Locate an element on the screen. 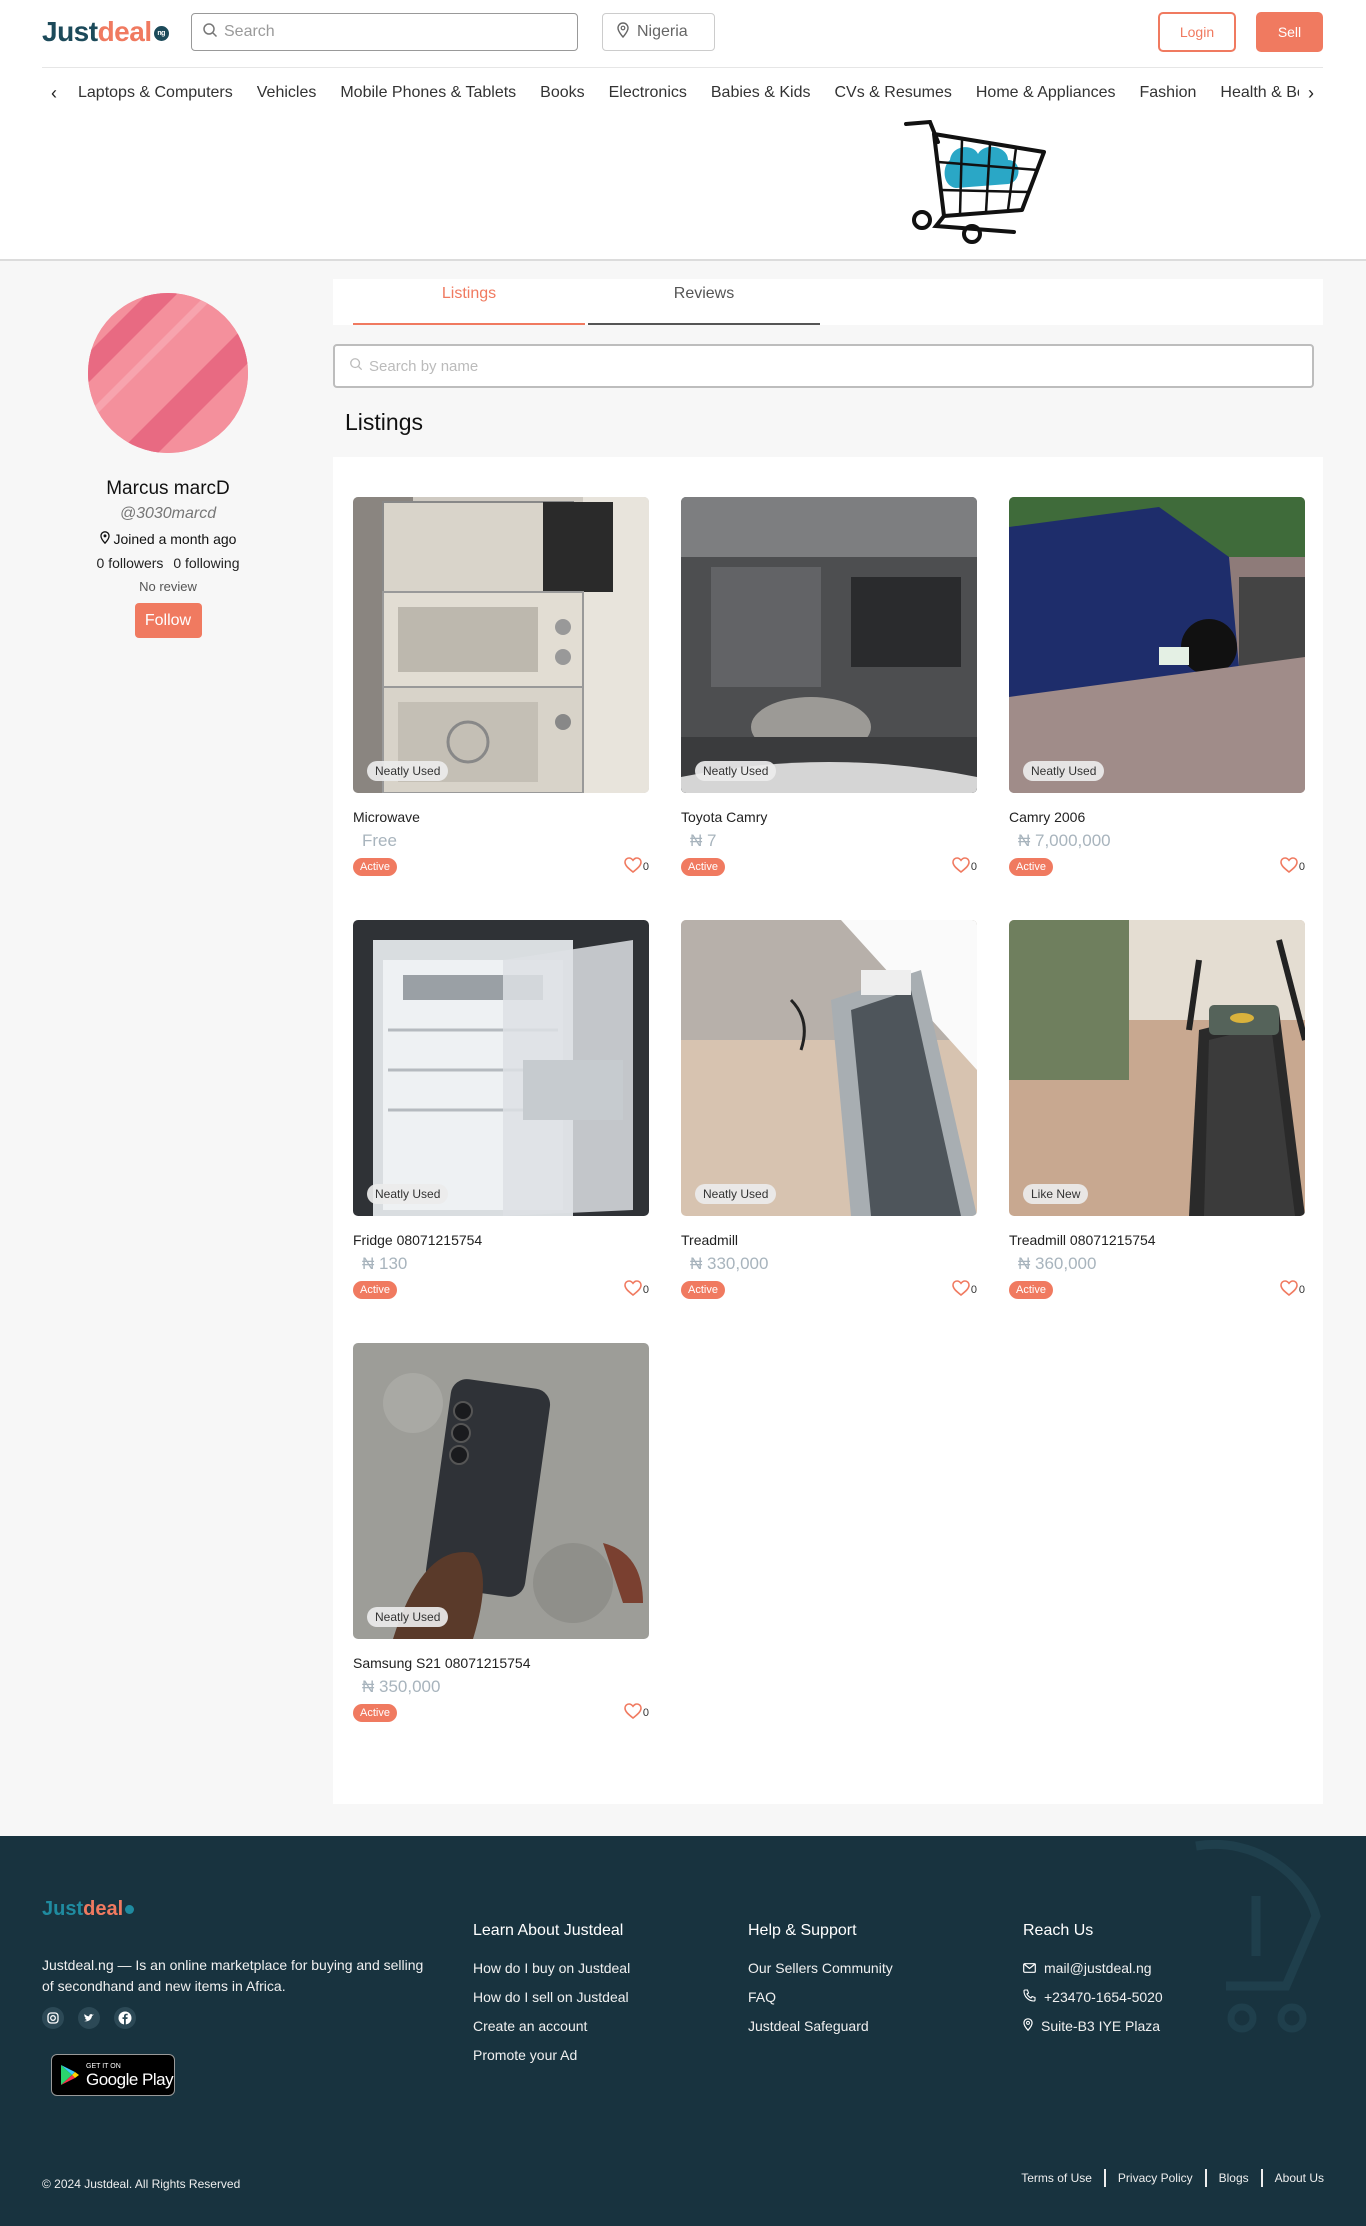  location-pin-icon is located at coordinates (1028, 2026).